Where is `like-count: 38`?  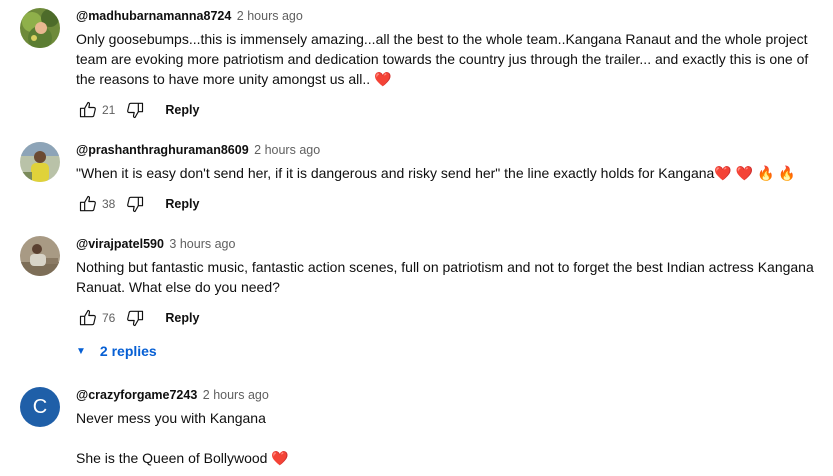
like-count: 38 is located at coordinates (109, 204).